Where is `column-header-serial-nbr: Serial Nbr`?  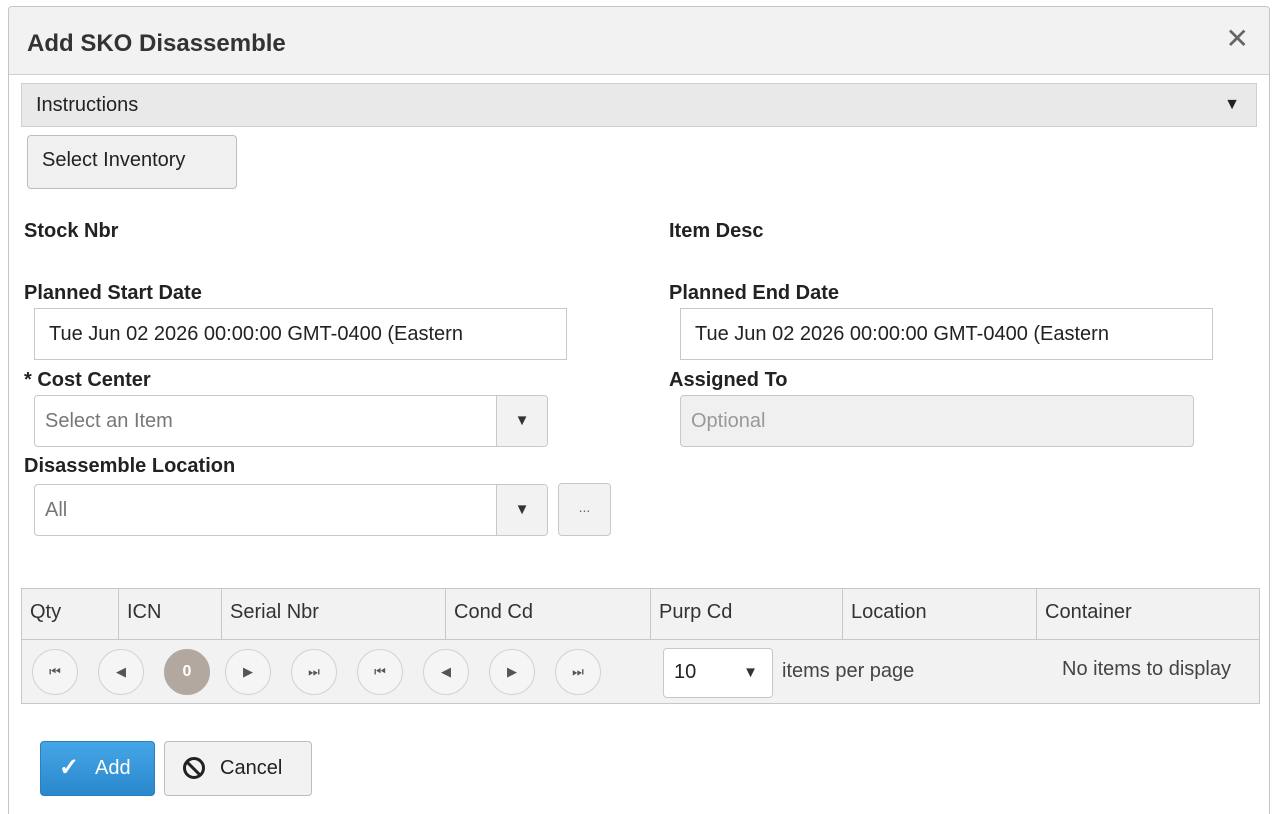 column-header-serial-nbr: Serial Nbr is located at coordinates (334, 614).